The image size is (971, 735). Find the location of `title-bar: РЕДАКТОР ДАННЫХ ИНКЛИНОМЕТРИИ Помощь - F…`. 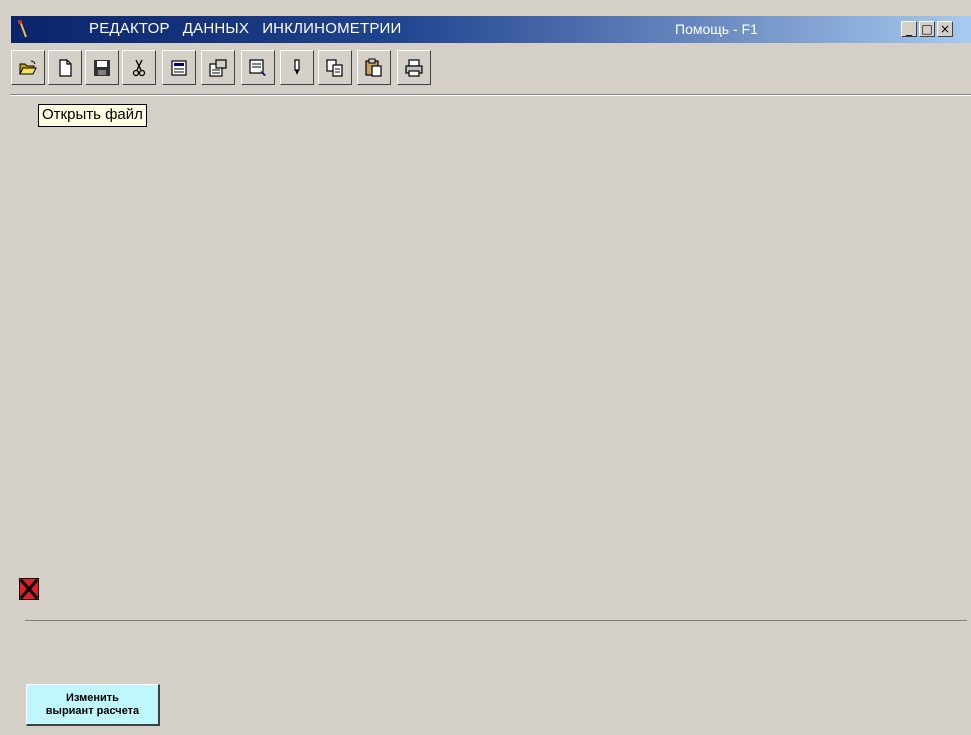

title-bar: РЕДАКТОР ДАННЫХ ИНКЛИНОМЕТРИИ Помощь - F… is located at coordinates (491, 29).